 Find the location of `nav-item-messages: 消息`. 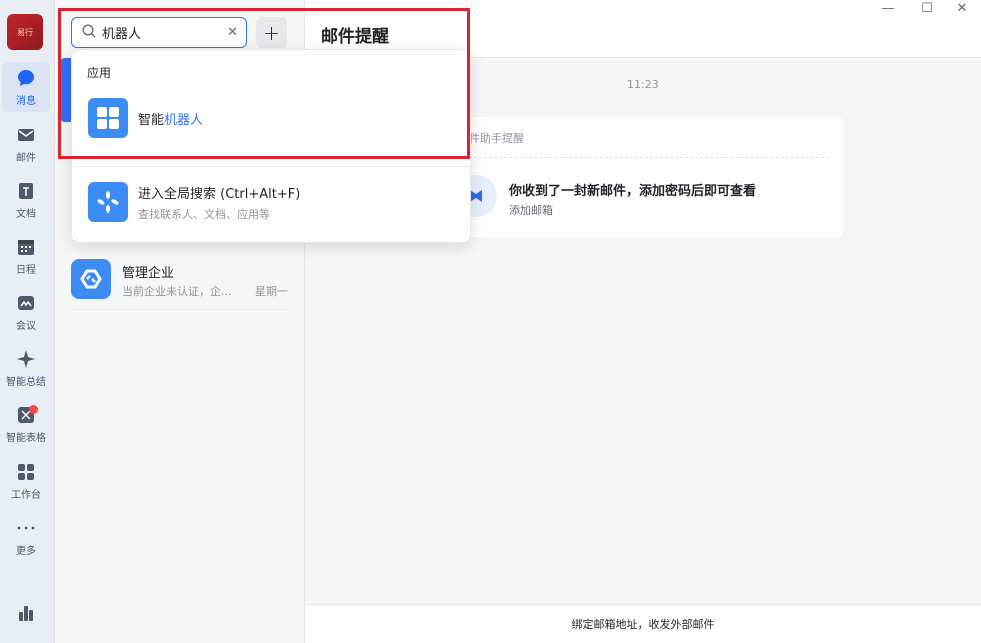

nav-item-messages: 消息 is located at coordinates (26, 87).